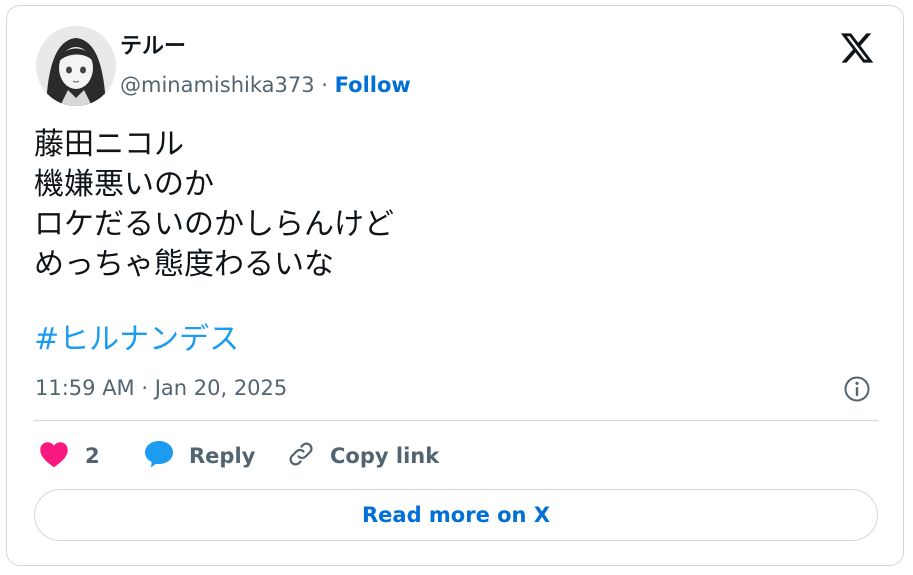 The height and width of the screenshot is (575, 913). I want to click on display-name: テルー, so click(153, 47).